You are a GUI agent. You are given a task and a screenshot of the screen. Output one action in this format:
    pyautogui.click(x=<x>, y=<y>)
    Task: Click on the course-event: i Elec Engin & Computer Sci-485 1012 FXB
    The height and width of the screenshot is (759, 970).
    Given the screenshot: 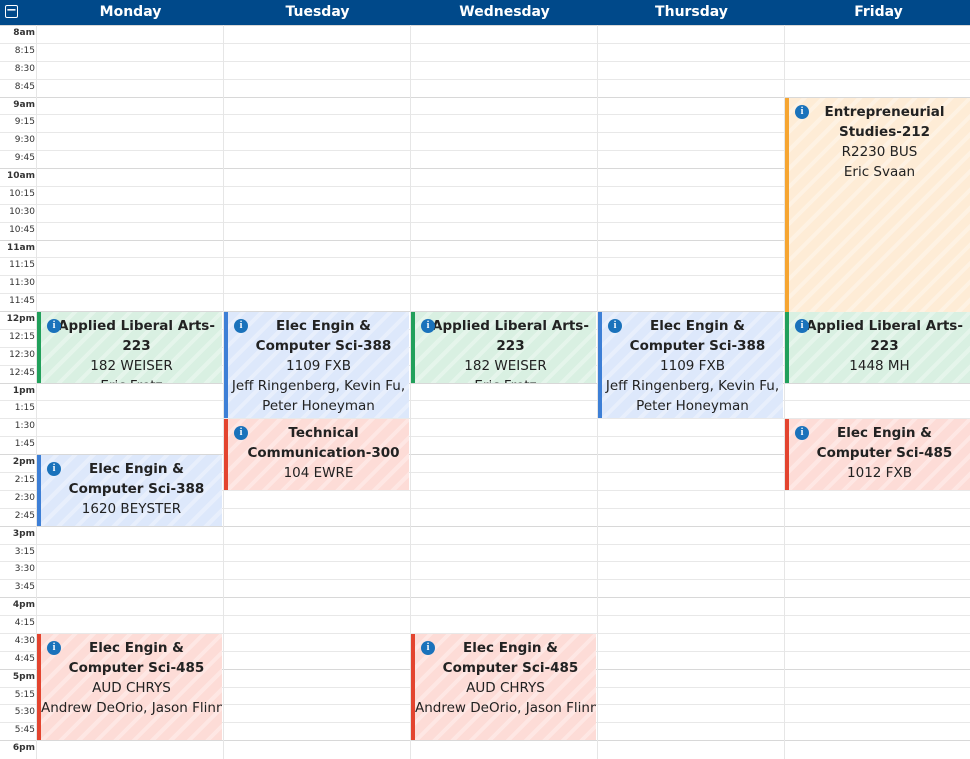 What is the action you would take?
    pyautogui.click(x=877, y=454)
    